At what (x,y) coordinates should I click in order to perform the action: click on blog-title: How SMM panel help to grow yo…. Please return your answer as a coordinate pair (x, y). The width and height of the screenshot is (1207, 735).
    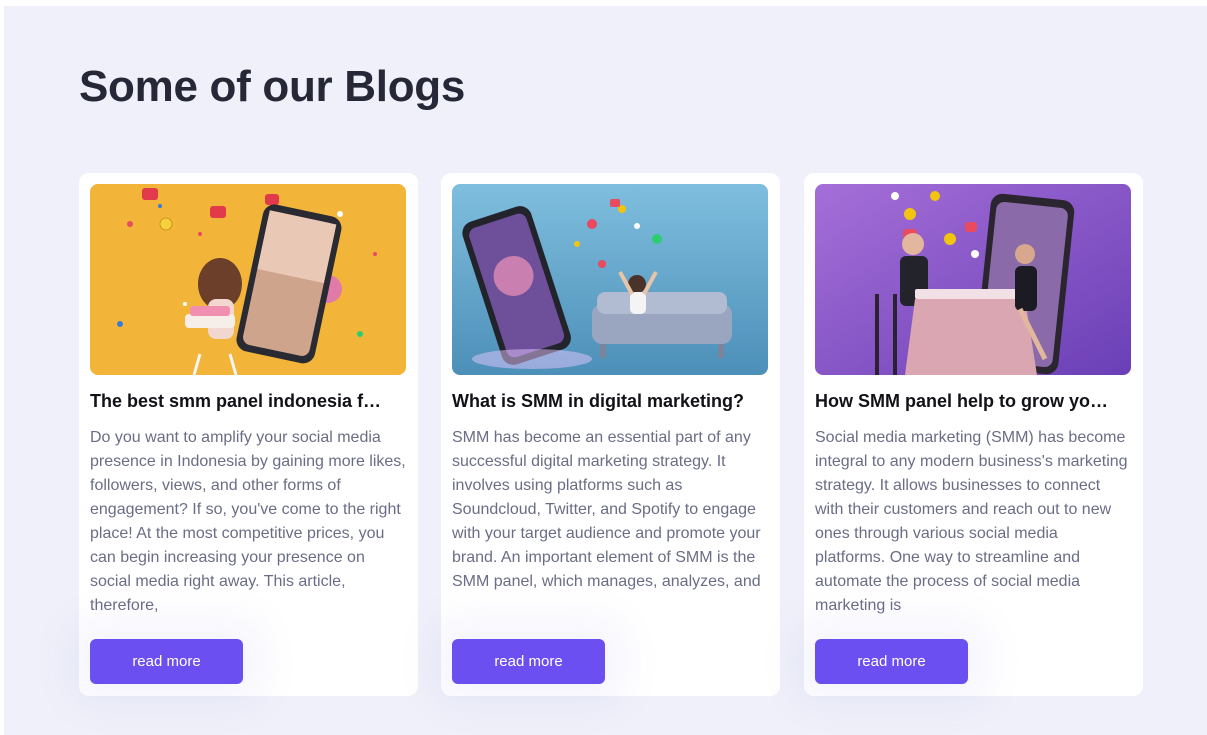
    Looking at the image, I should click on (973, 401).